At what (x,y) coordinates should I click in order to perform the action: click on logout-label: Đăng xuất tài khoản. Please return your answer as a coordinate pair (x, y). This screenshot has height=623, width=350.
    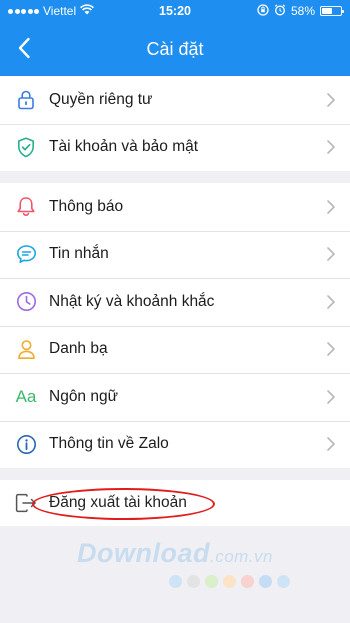
    Looking at the image, I should click on (118, 502).